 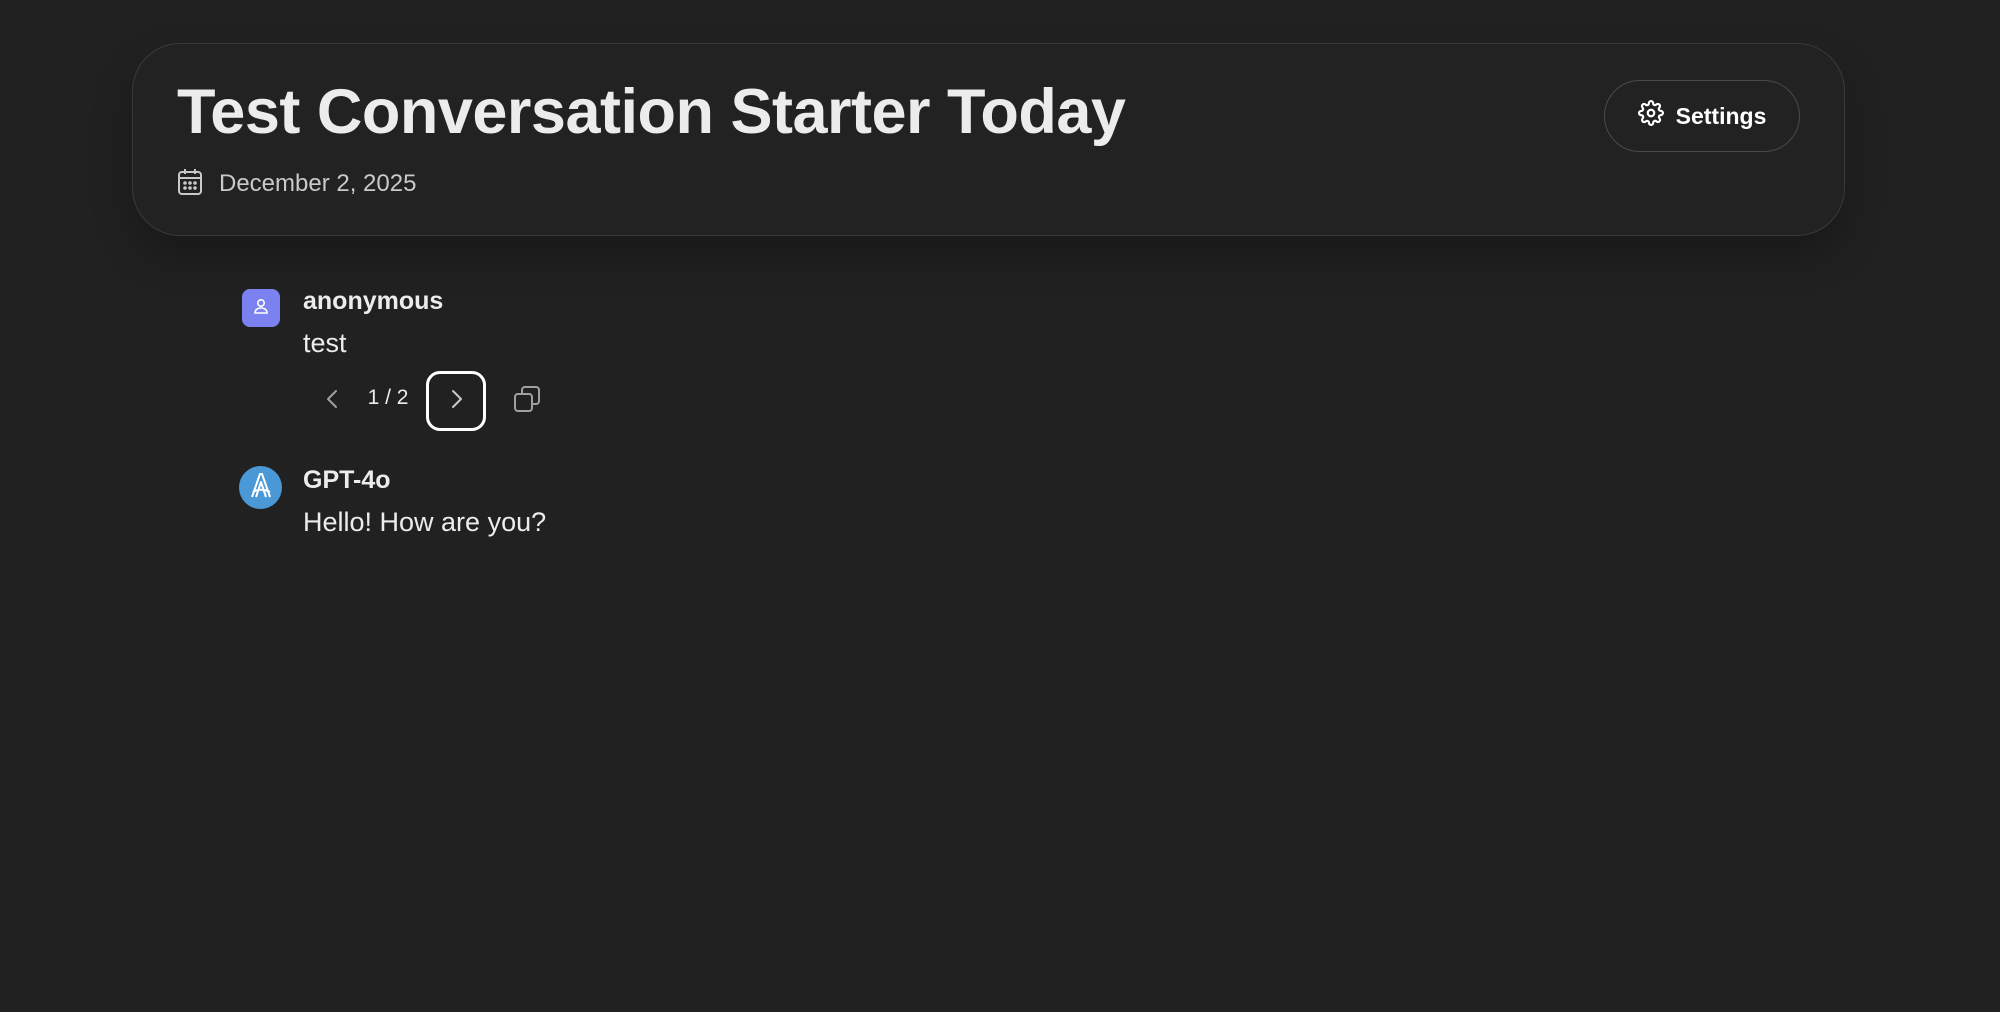 I want to click on chevron-left-icon, so click(x=333, y=401).